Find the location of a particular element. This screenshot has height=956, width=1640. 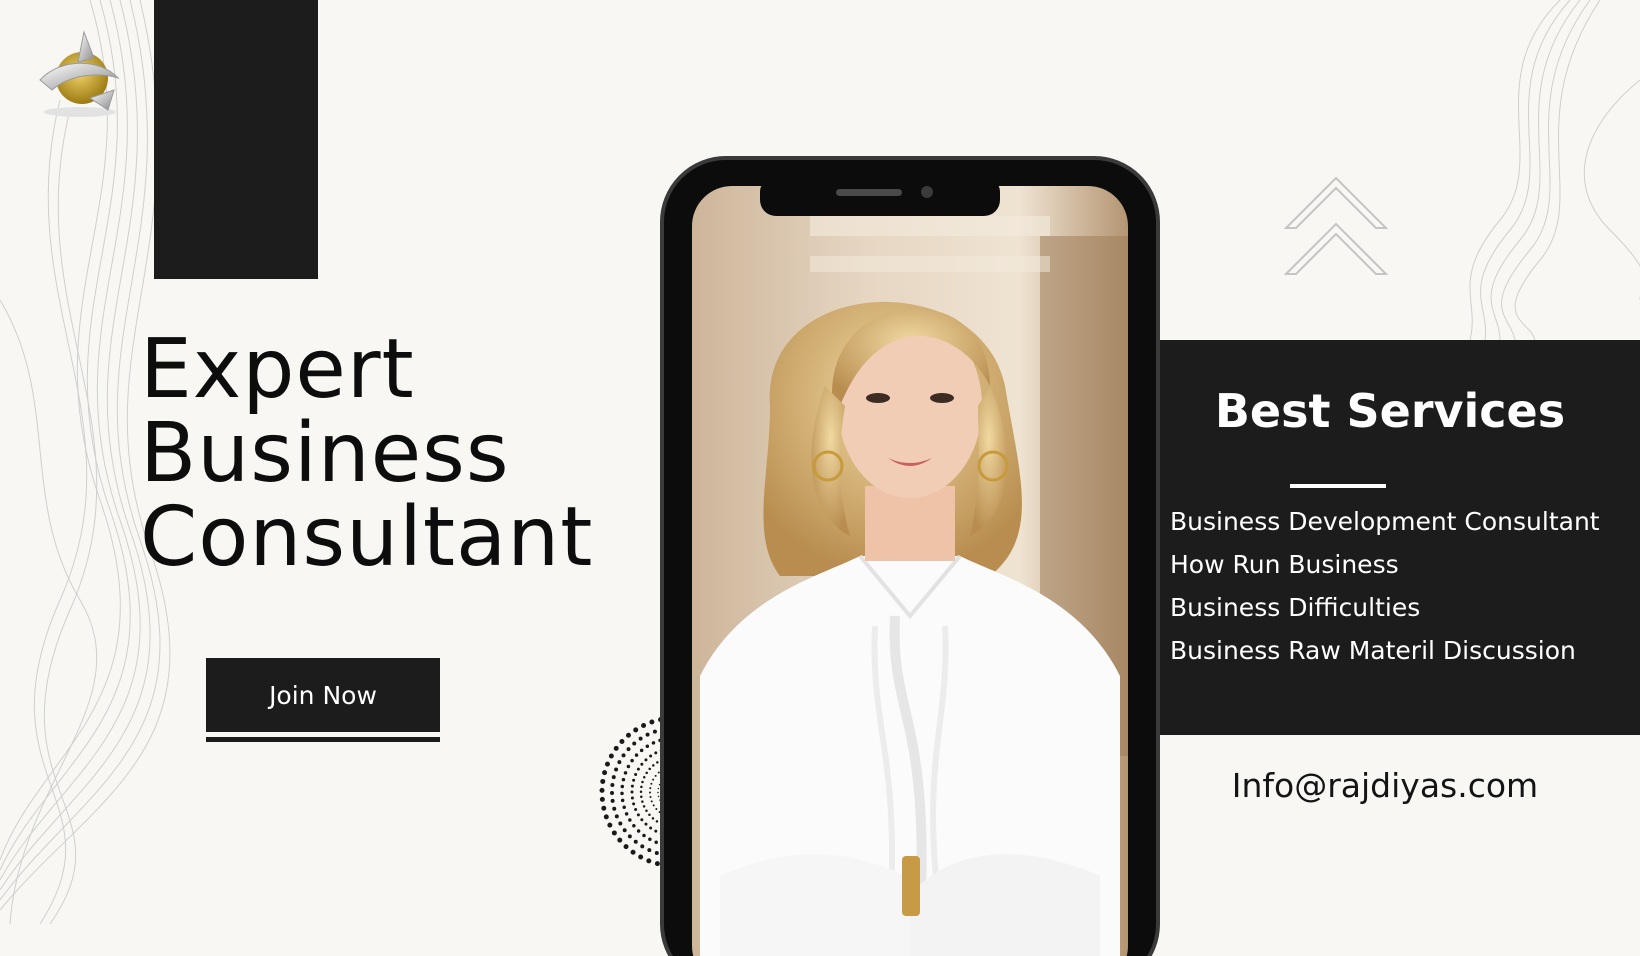

join-now-label: Join Now is located at coordinates (323, 695).